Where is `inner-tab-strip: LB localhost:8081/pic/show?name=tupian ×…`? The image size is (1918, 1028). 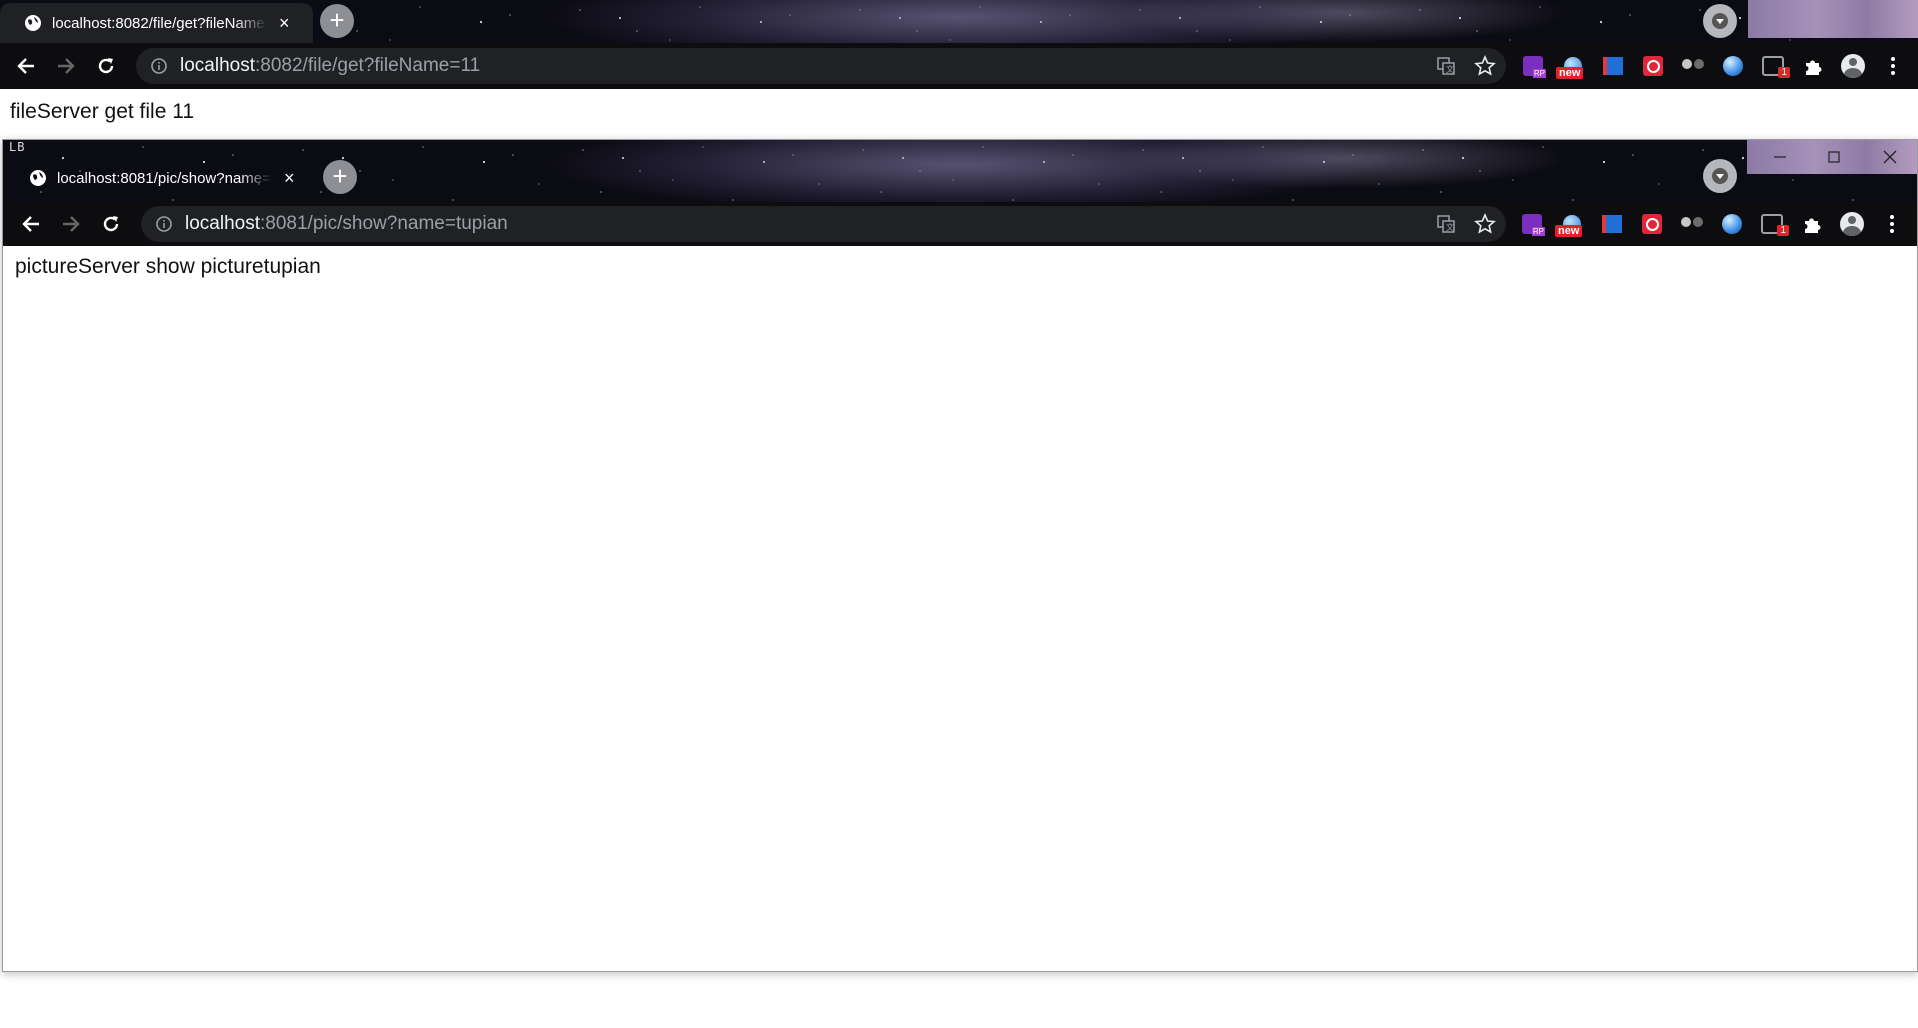
inner-tab-strip: LB localhost:8081/pic/show?name=tupian ×… is located at coordinates (960, 171).